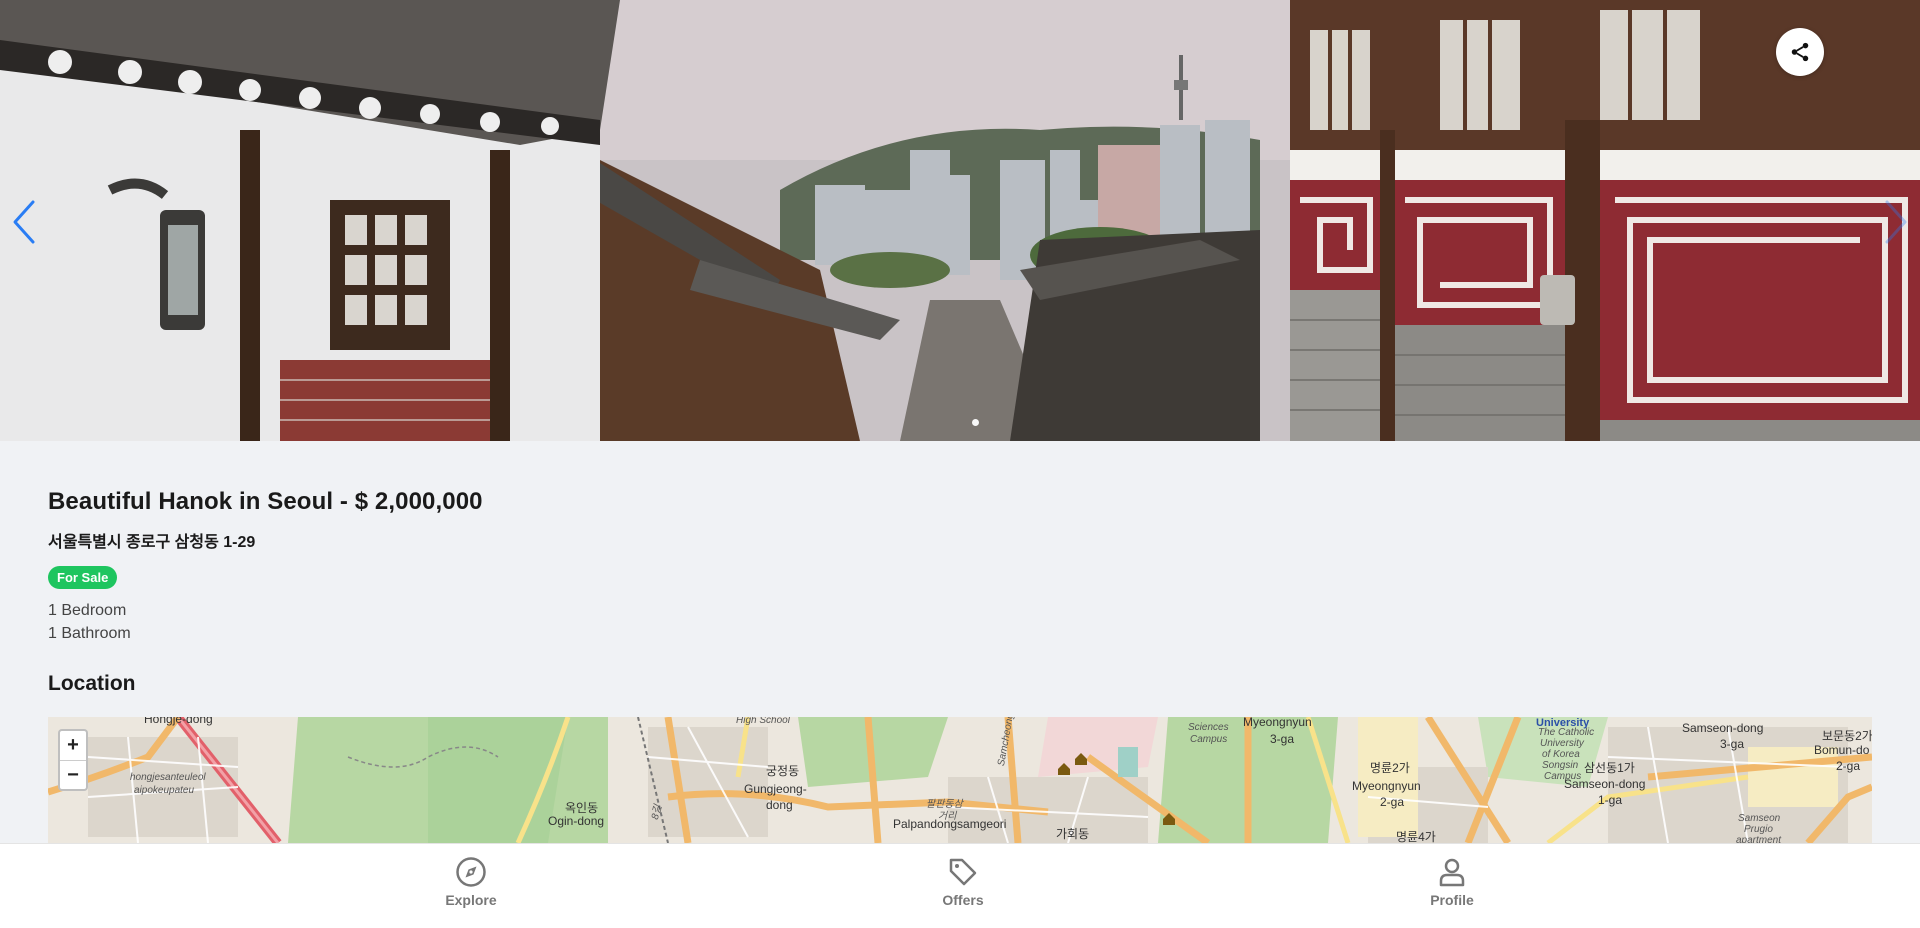 The width and height of the screenshot is (1920, 928). Describe the element at coordinates (73, 774) in the screenshot. I see `zoom-out-button: −` at that location.